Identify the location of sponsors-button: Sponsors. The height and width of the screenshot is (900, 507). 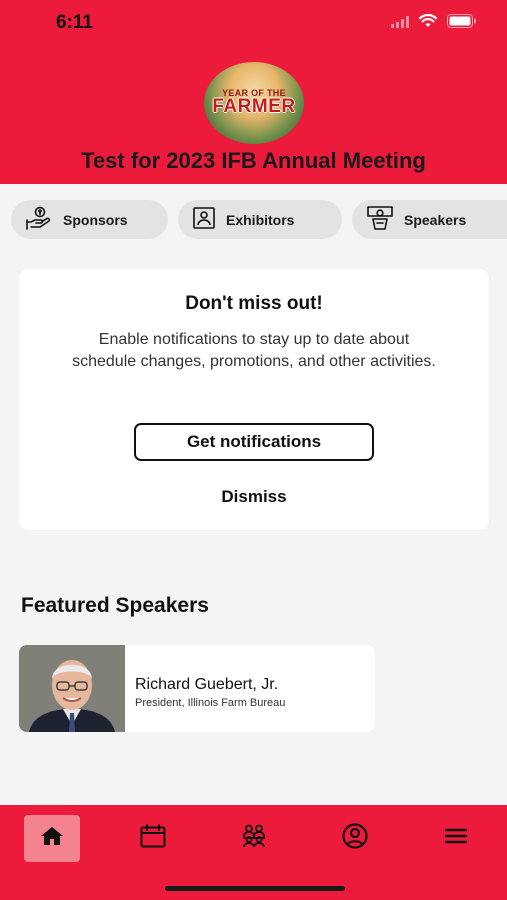
(89, 219).